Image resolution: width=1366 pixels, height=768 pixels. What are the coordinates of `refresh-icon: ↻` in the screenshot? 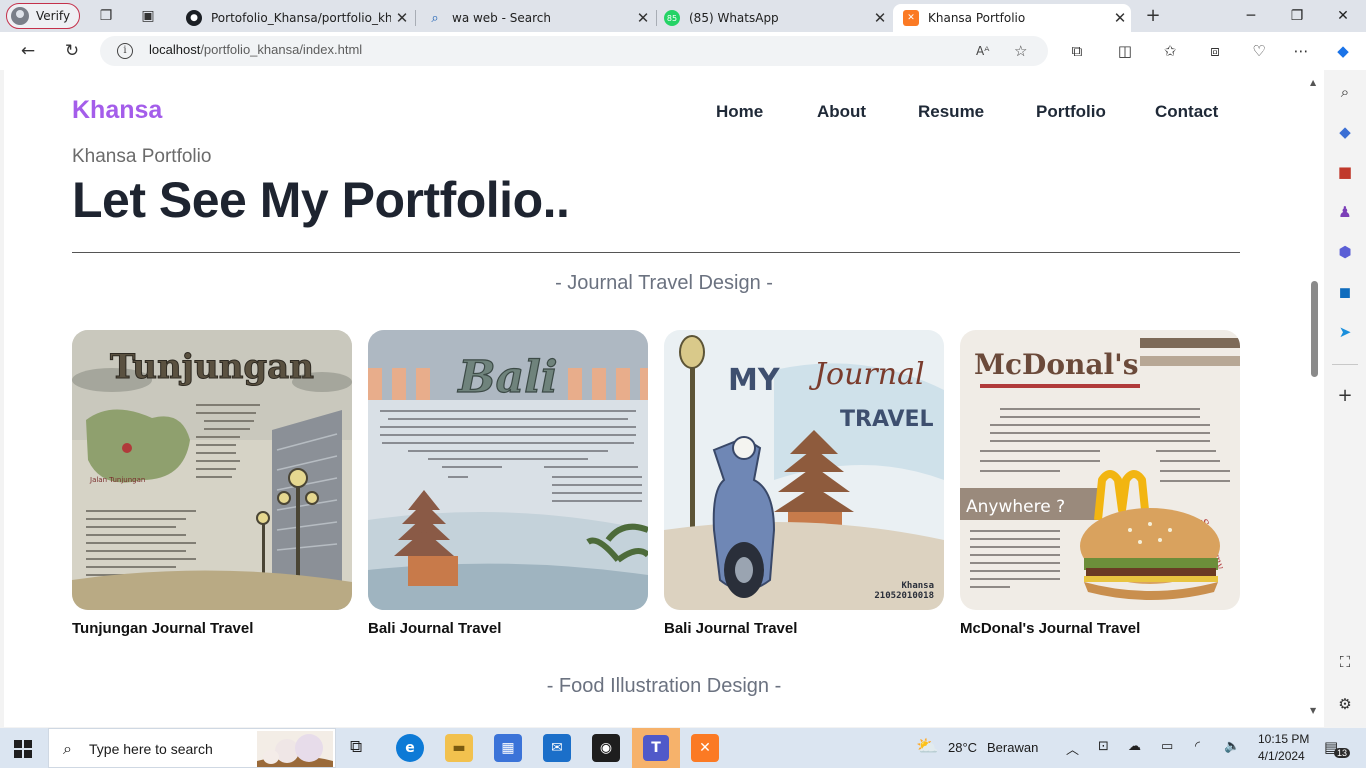 It's located at (72, 51).